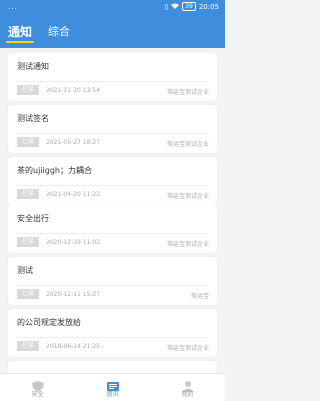  I want to click on user-icon, so click(188, 384).